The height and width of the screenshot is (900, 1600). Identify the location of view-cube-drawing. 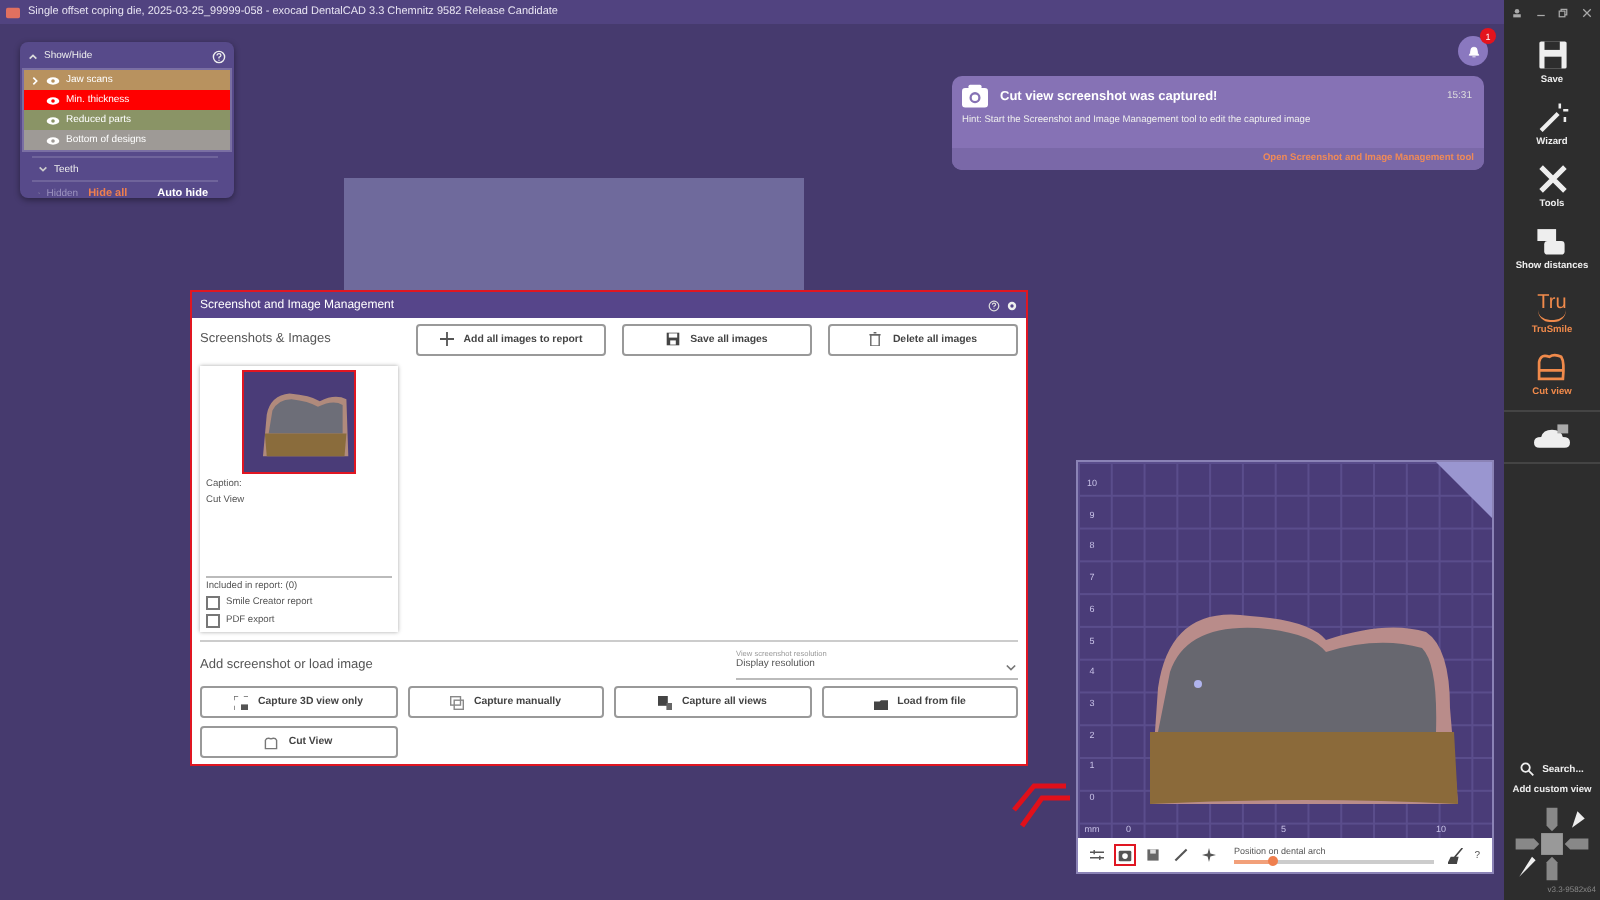
(1552, 844).